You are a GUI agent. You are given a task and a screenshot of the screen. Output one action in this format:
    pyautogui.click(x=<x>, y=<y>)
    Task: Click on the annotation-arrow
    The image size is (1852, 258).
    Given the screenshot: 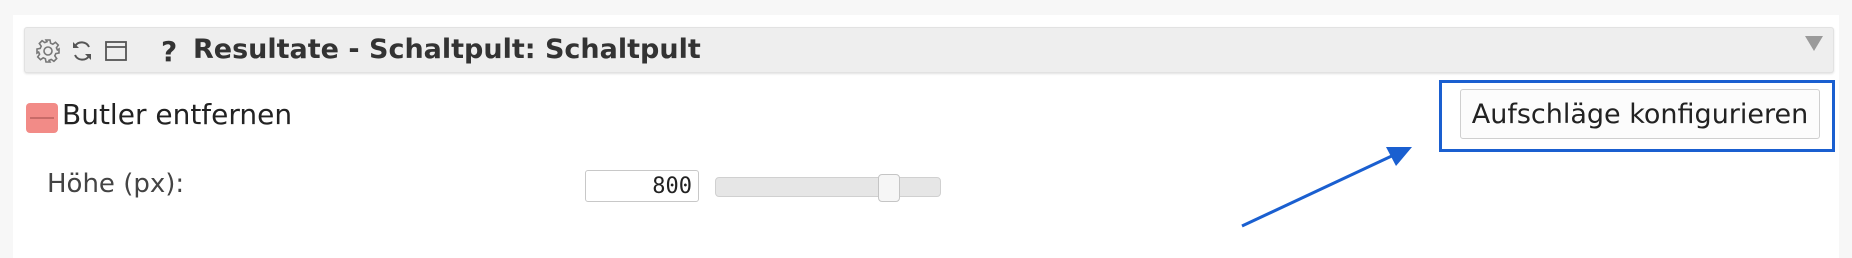 What is the action you would take?
    pyautogui.click(x=1326, y=187)
    